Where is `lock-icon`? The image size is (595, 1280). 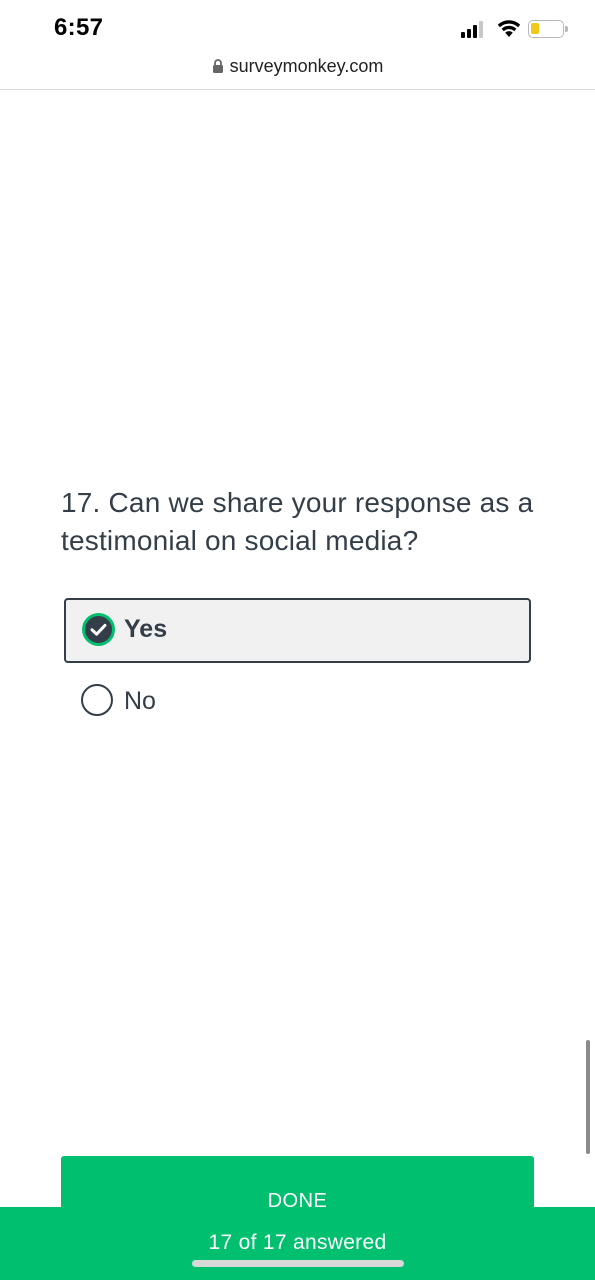 lock-icon is located at coordinates (217, 66).